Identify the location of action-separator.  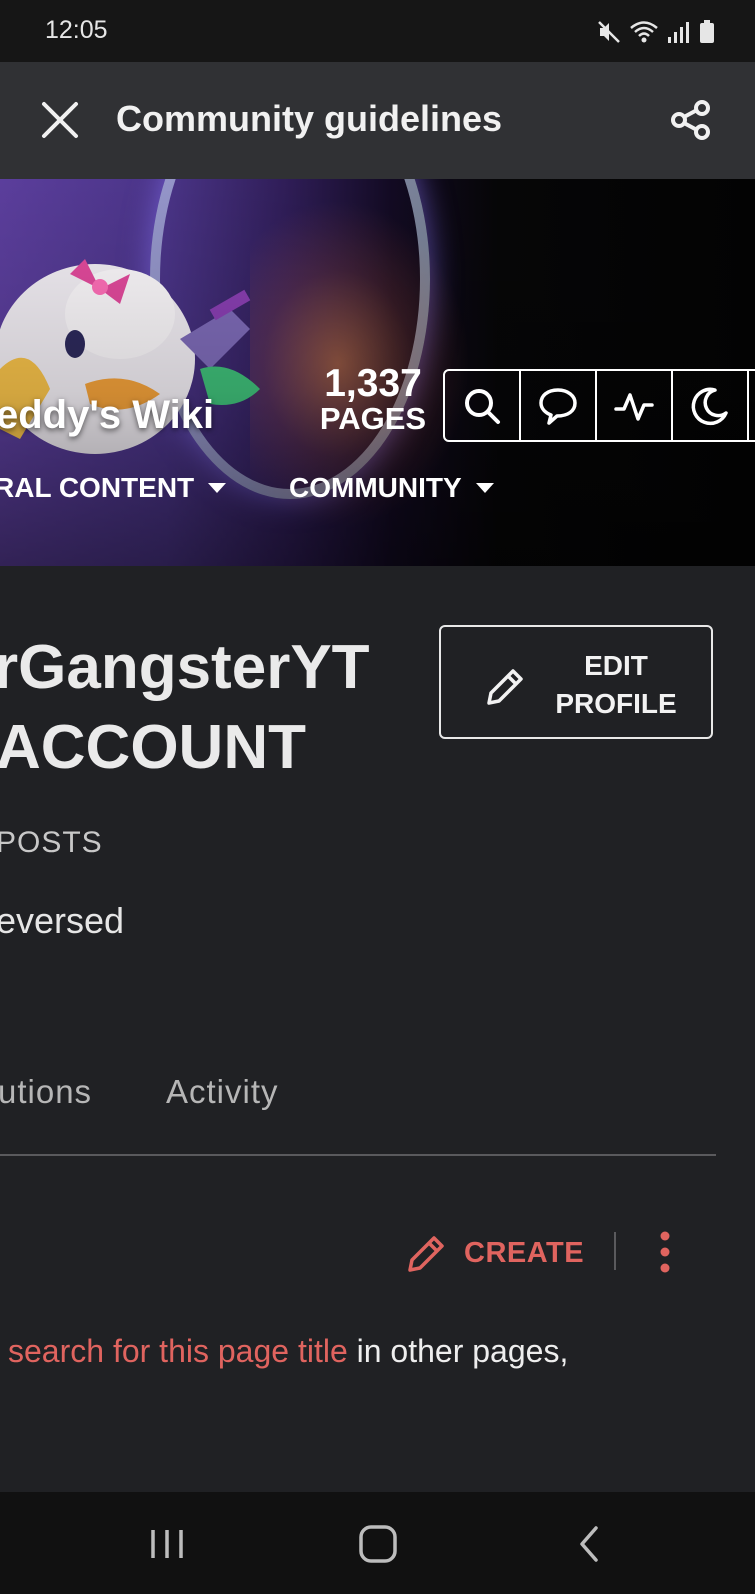
(615, 1251).